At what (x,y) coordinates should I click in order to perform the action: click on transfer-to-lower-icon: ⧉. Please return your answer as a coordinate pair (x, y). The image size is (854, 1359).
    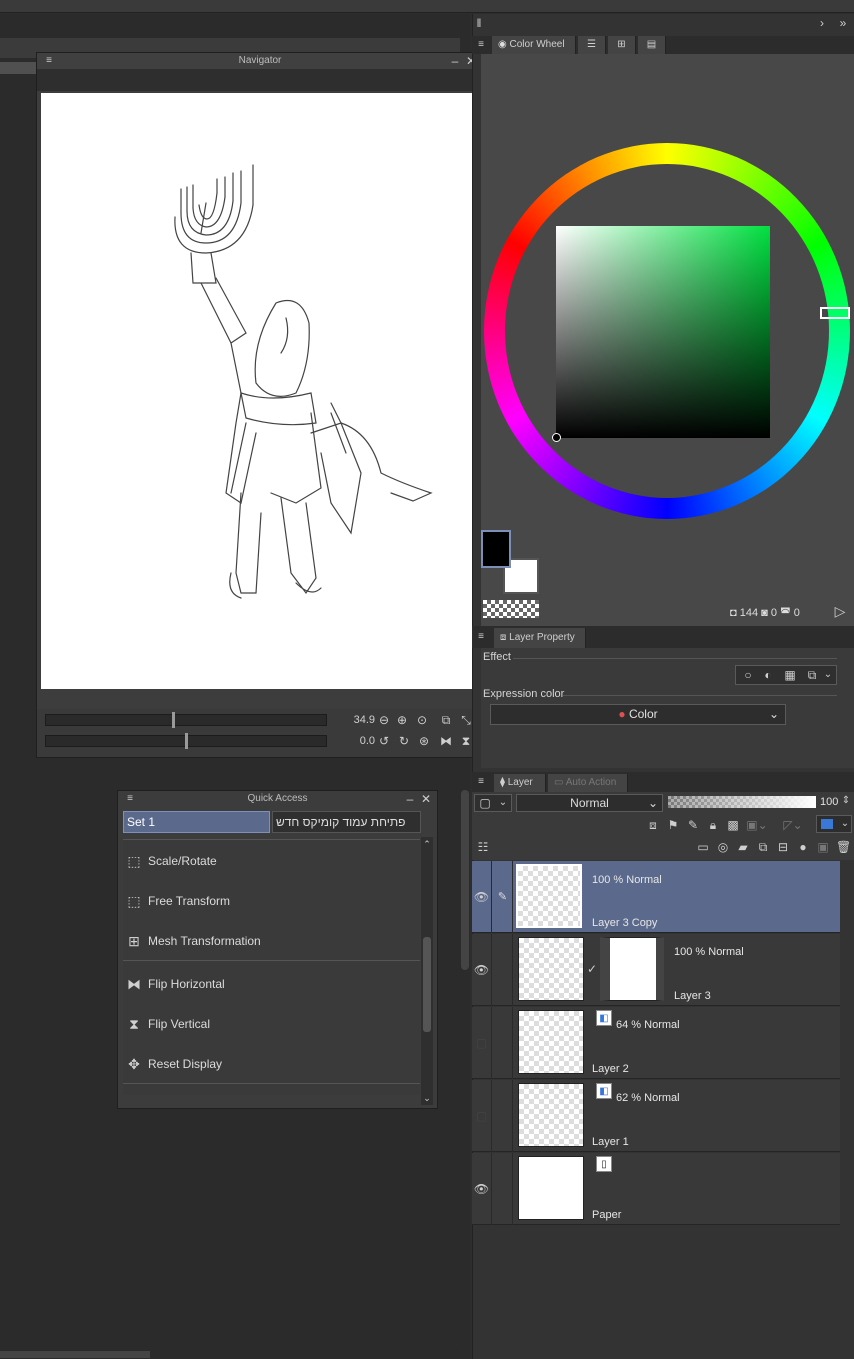
    Looking at the image, I should click on (763, 847).